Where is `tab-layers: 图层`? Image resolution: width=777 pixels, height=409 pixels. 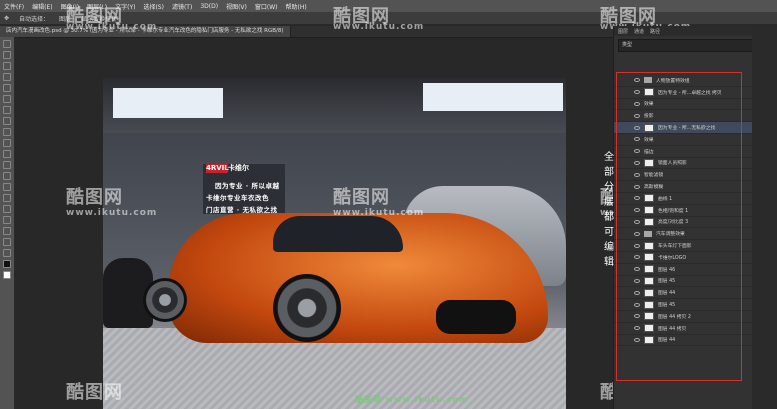 tab-layers: 图层 is located at coordinates (623, 31).